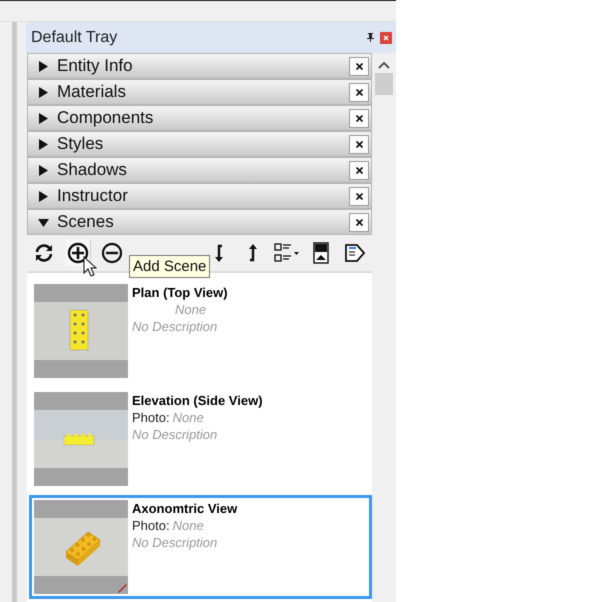 This screenshot has width=598, height=602. I want to click on panel-header: Shadows, so click(199, 170).